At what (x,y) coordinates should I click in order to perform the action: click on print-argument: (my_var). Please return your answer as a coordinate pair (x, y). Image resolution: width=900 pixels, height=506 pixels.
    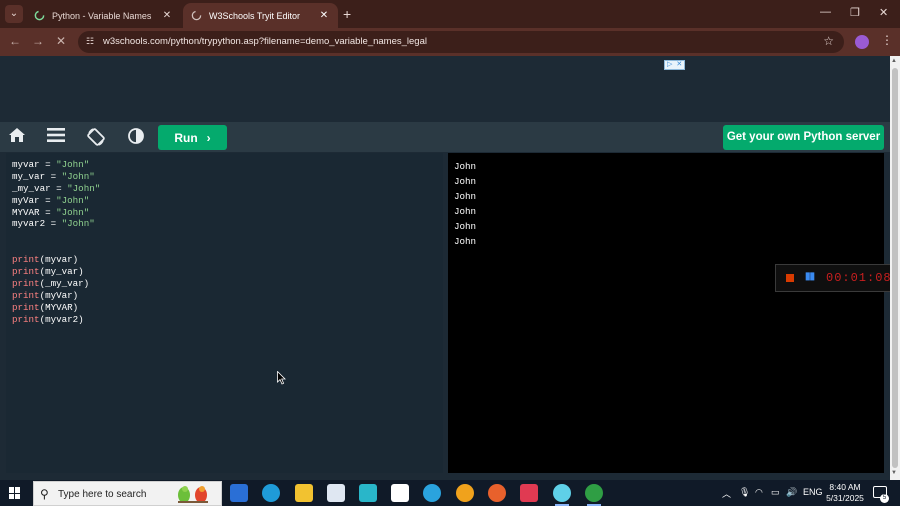
    Looking at the image, I should click on (61, 272).